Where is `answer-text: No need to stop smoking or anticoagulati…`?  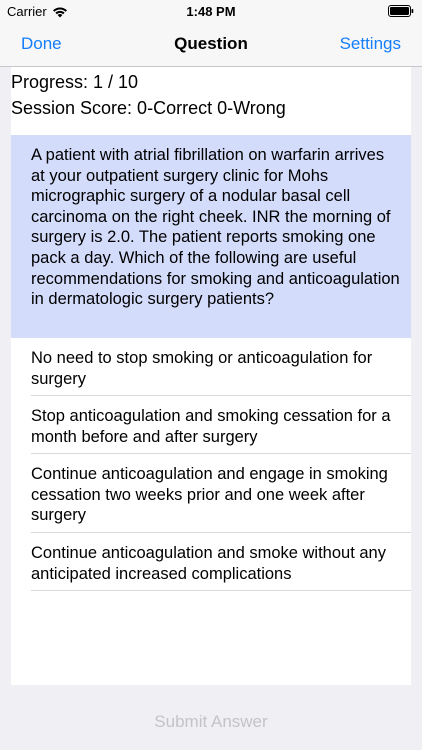
answer-text: No need to stop smoking or anticoagulati… is located at coordinates (202, 368).